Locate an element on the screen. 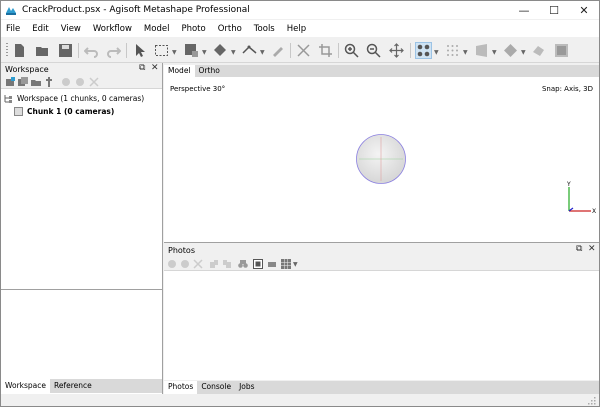 This screenshot has height=407, width=600. cursor-arrow-icon is located at coordinates (140, 50).